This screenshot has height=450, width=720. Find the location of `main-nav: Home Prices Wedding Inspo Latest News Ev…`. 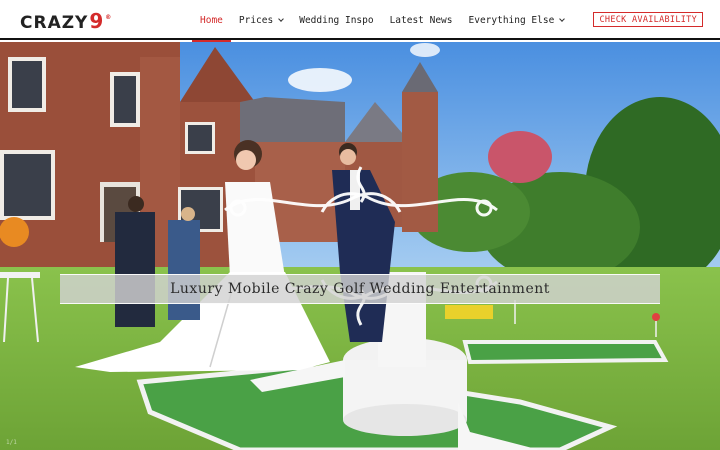

main-nav: Home Prices Wedding Inspo Latest News Ev… is located at coordinates (382, 21).